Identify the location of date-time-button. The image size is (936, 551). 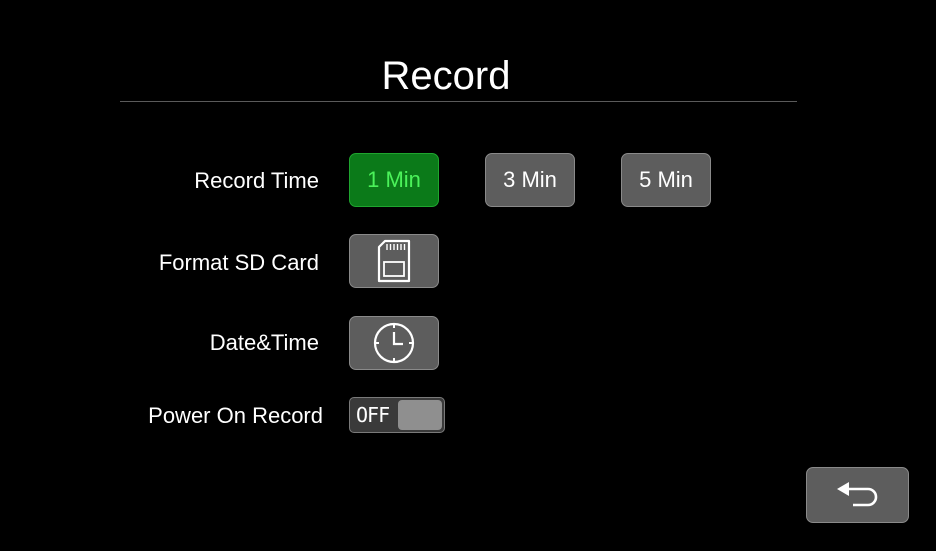
(394, 343).